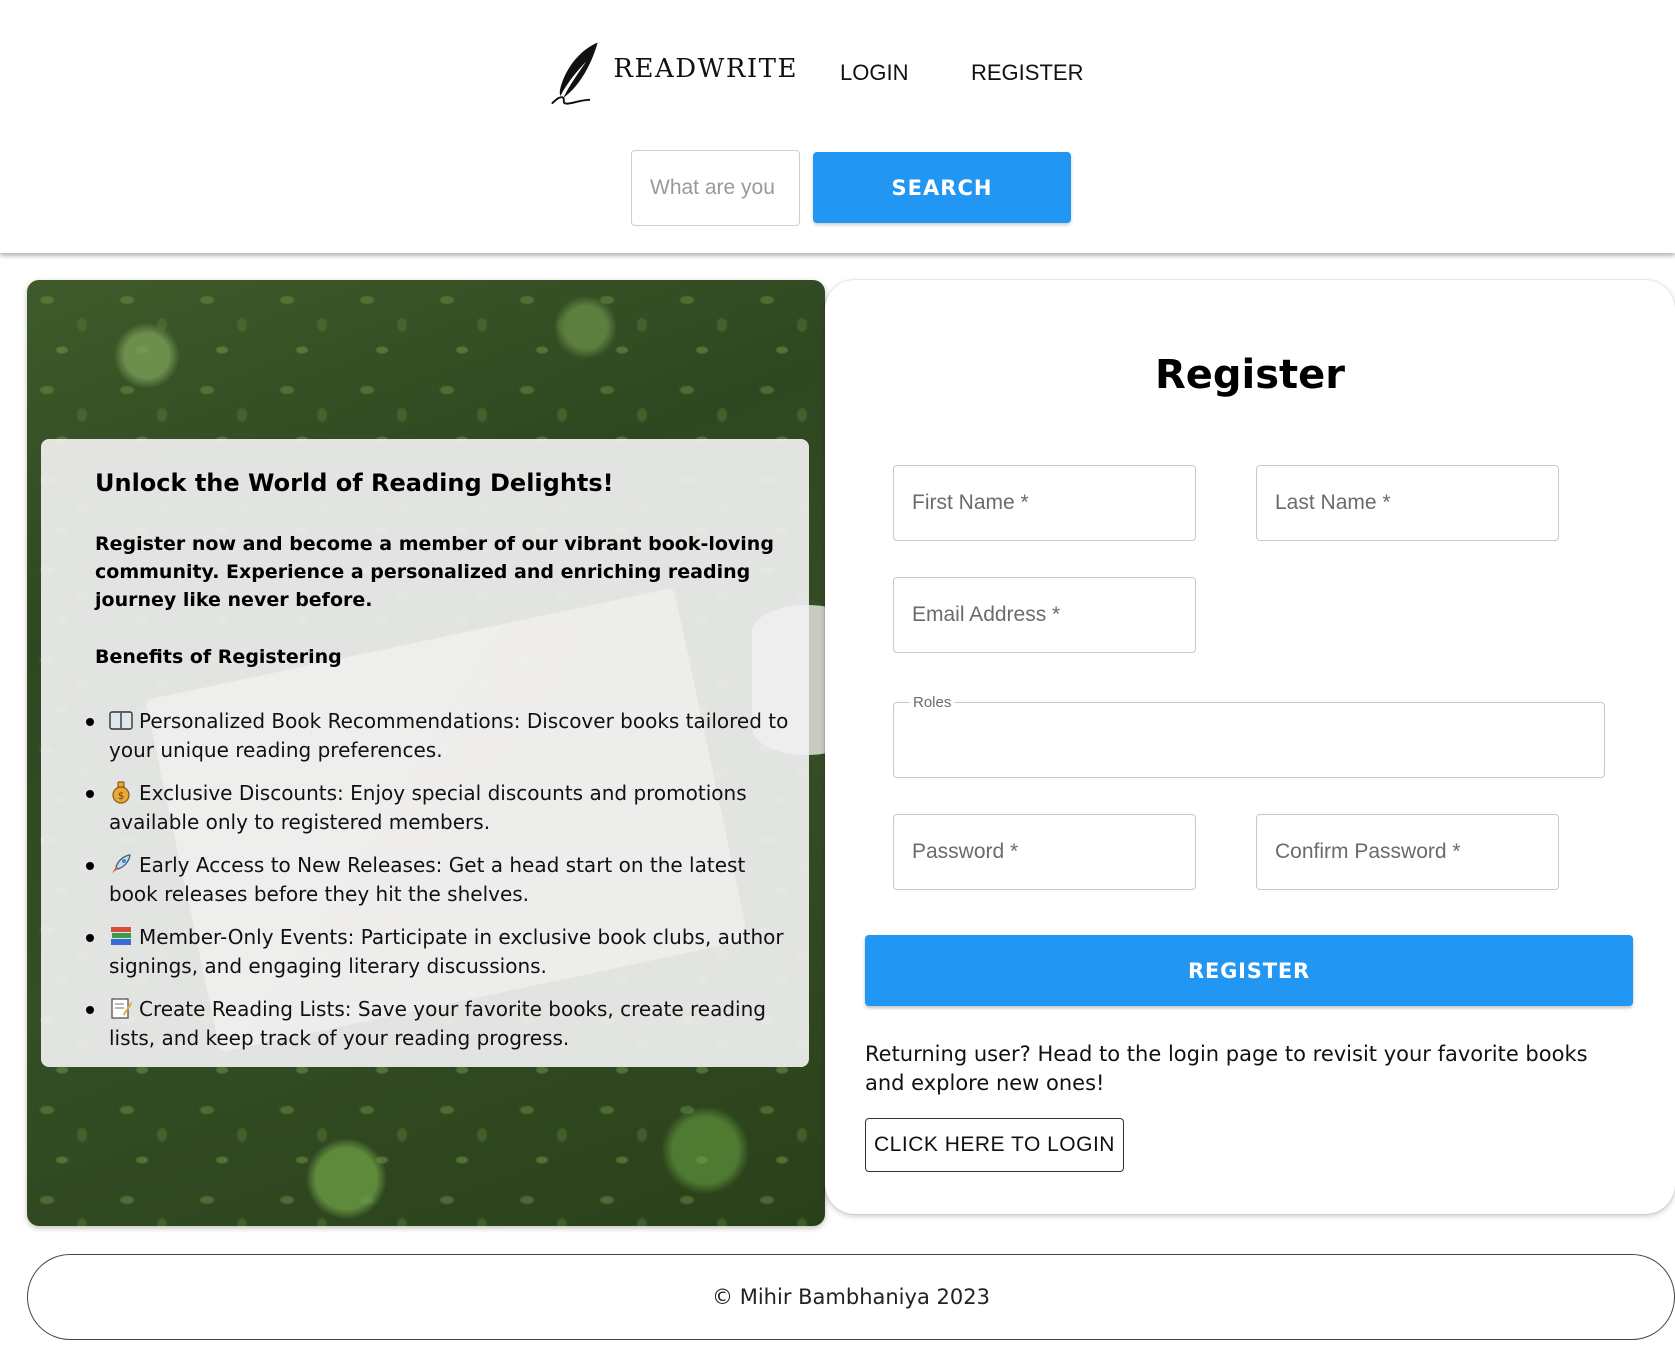  What do you see at coordinates (705, 69) in the screenshot?
I see `brand-name: READWRITE` at bounding box center [705, 69].